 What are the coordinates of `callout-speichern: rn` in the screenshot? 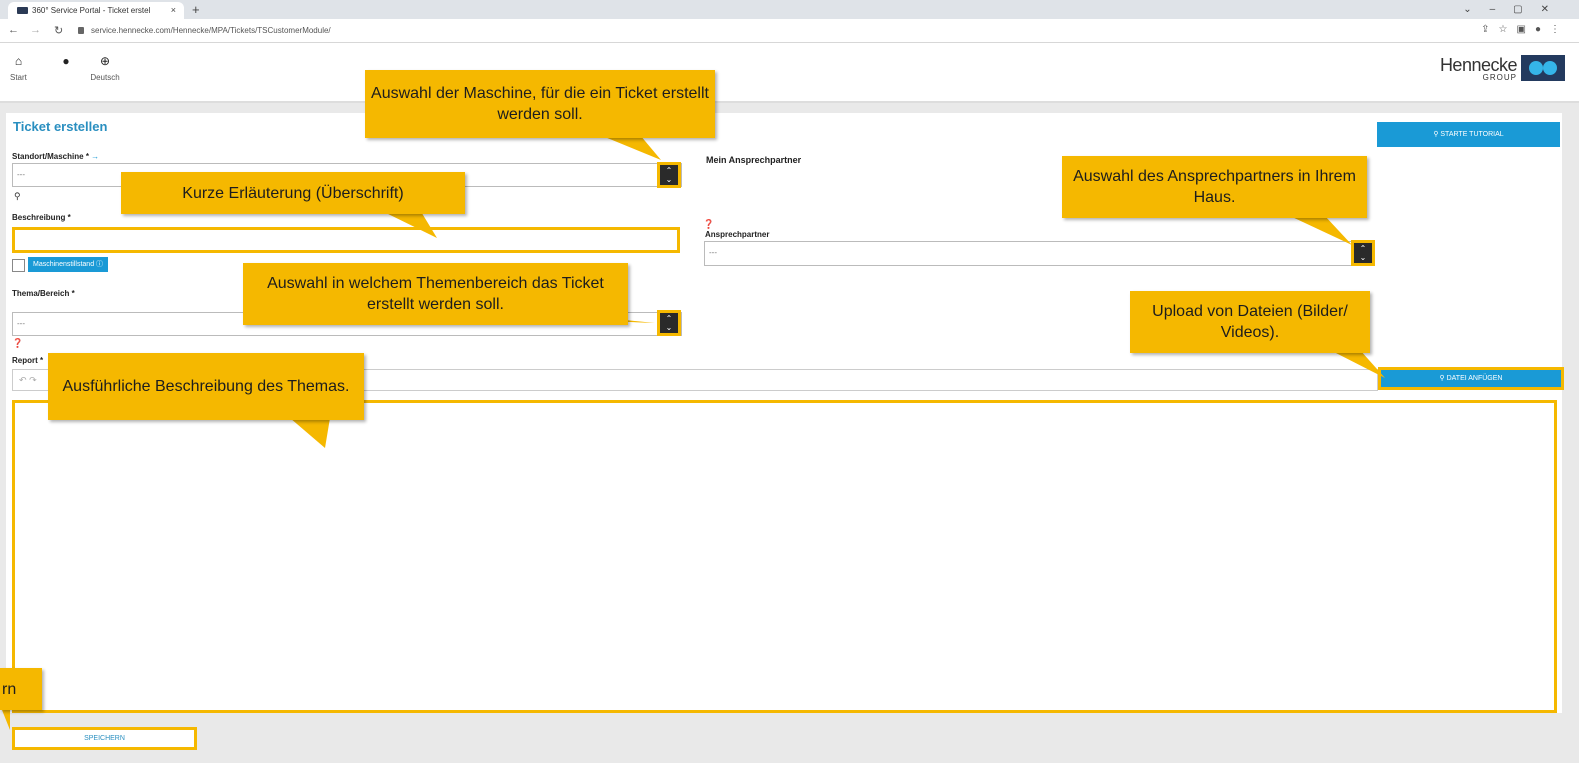 It's located at (21, 689).